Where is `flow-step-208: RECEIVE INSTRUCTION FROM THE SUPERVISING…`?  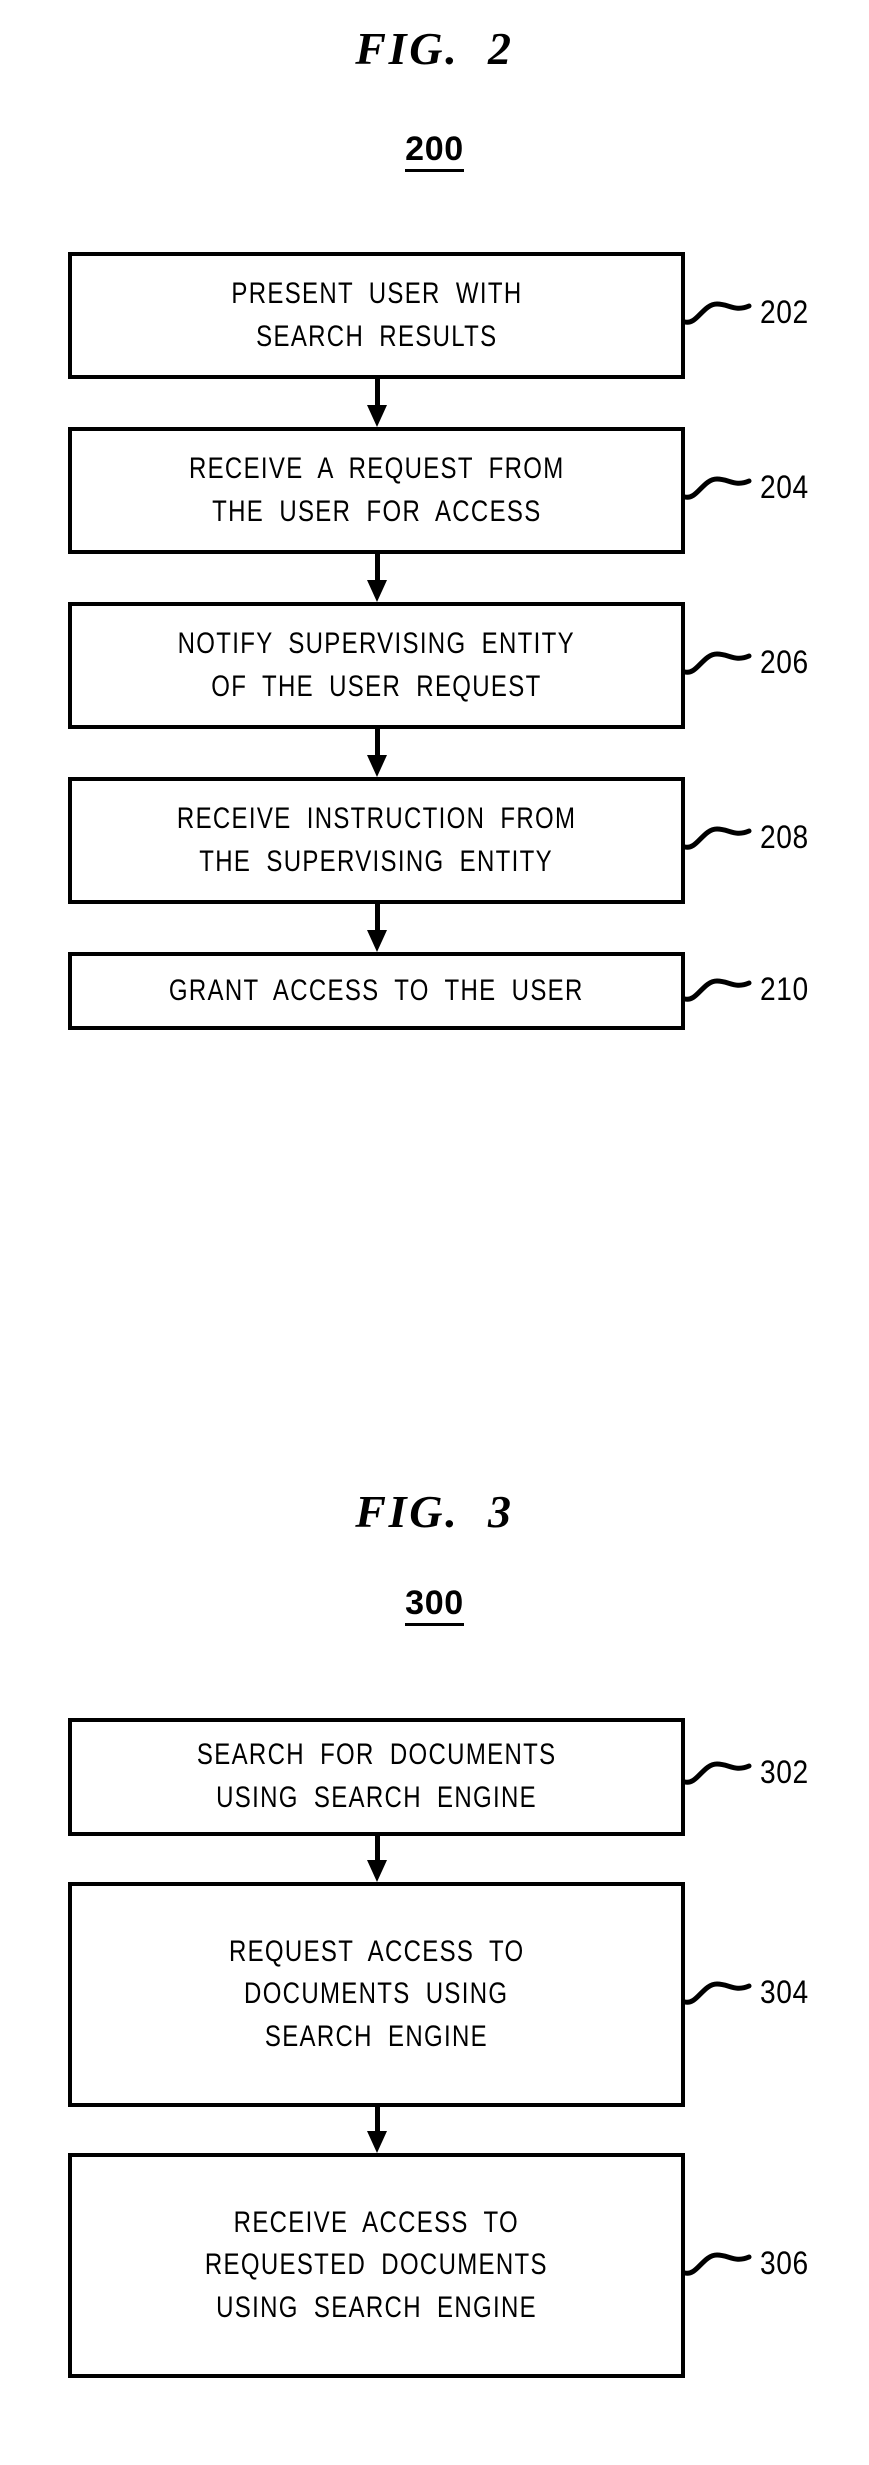
flow-step-208: RECEIVE INSTRUCTION FROM THE SUPERVISING… is located at coordinates (376, 840).